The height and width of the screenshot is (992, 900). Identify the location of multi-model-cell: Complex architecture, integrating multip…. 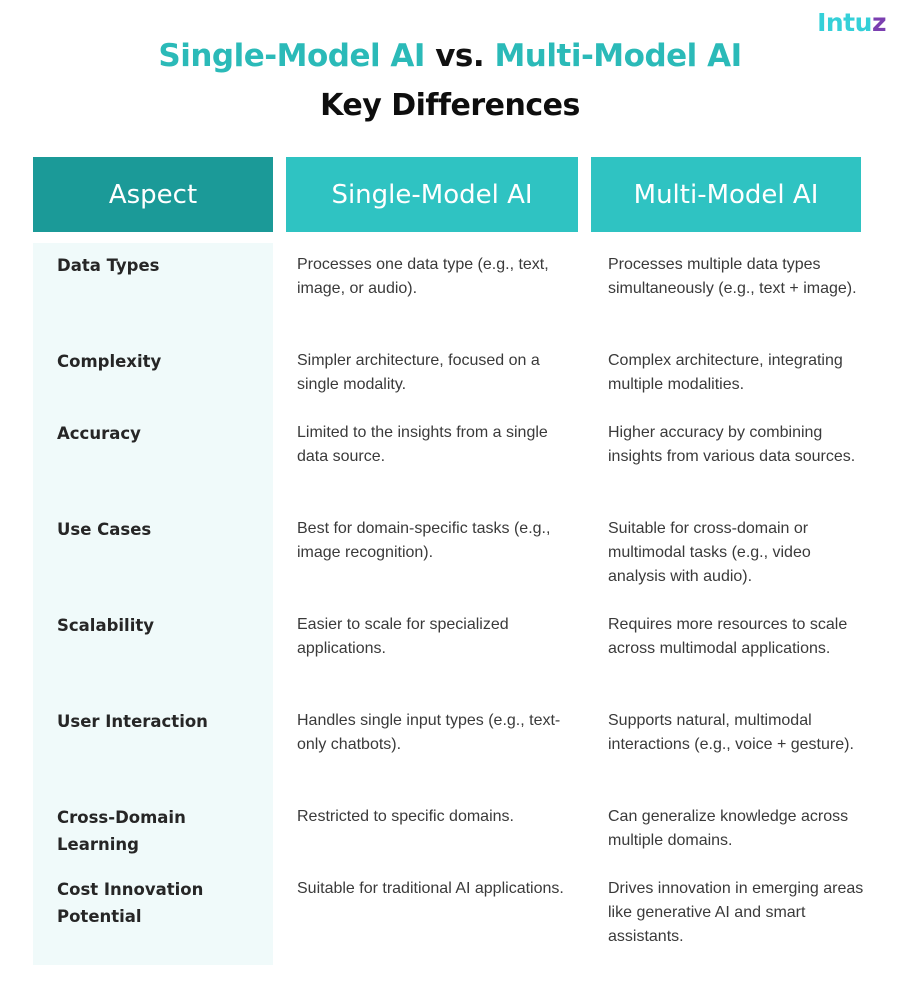
(725, 372).